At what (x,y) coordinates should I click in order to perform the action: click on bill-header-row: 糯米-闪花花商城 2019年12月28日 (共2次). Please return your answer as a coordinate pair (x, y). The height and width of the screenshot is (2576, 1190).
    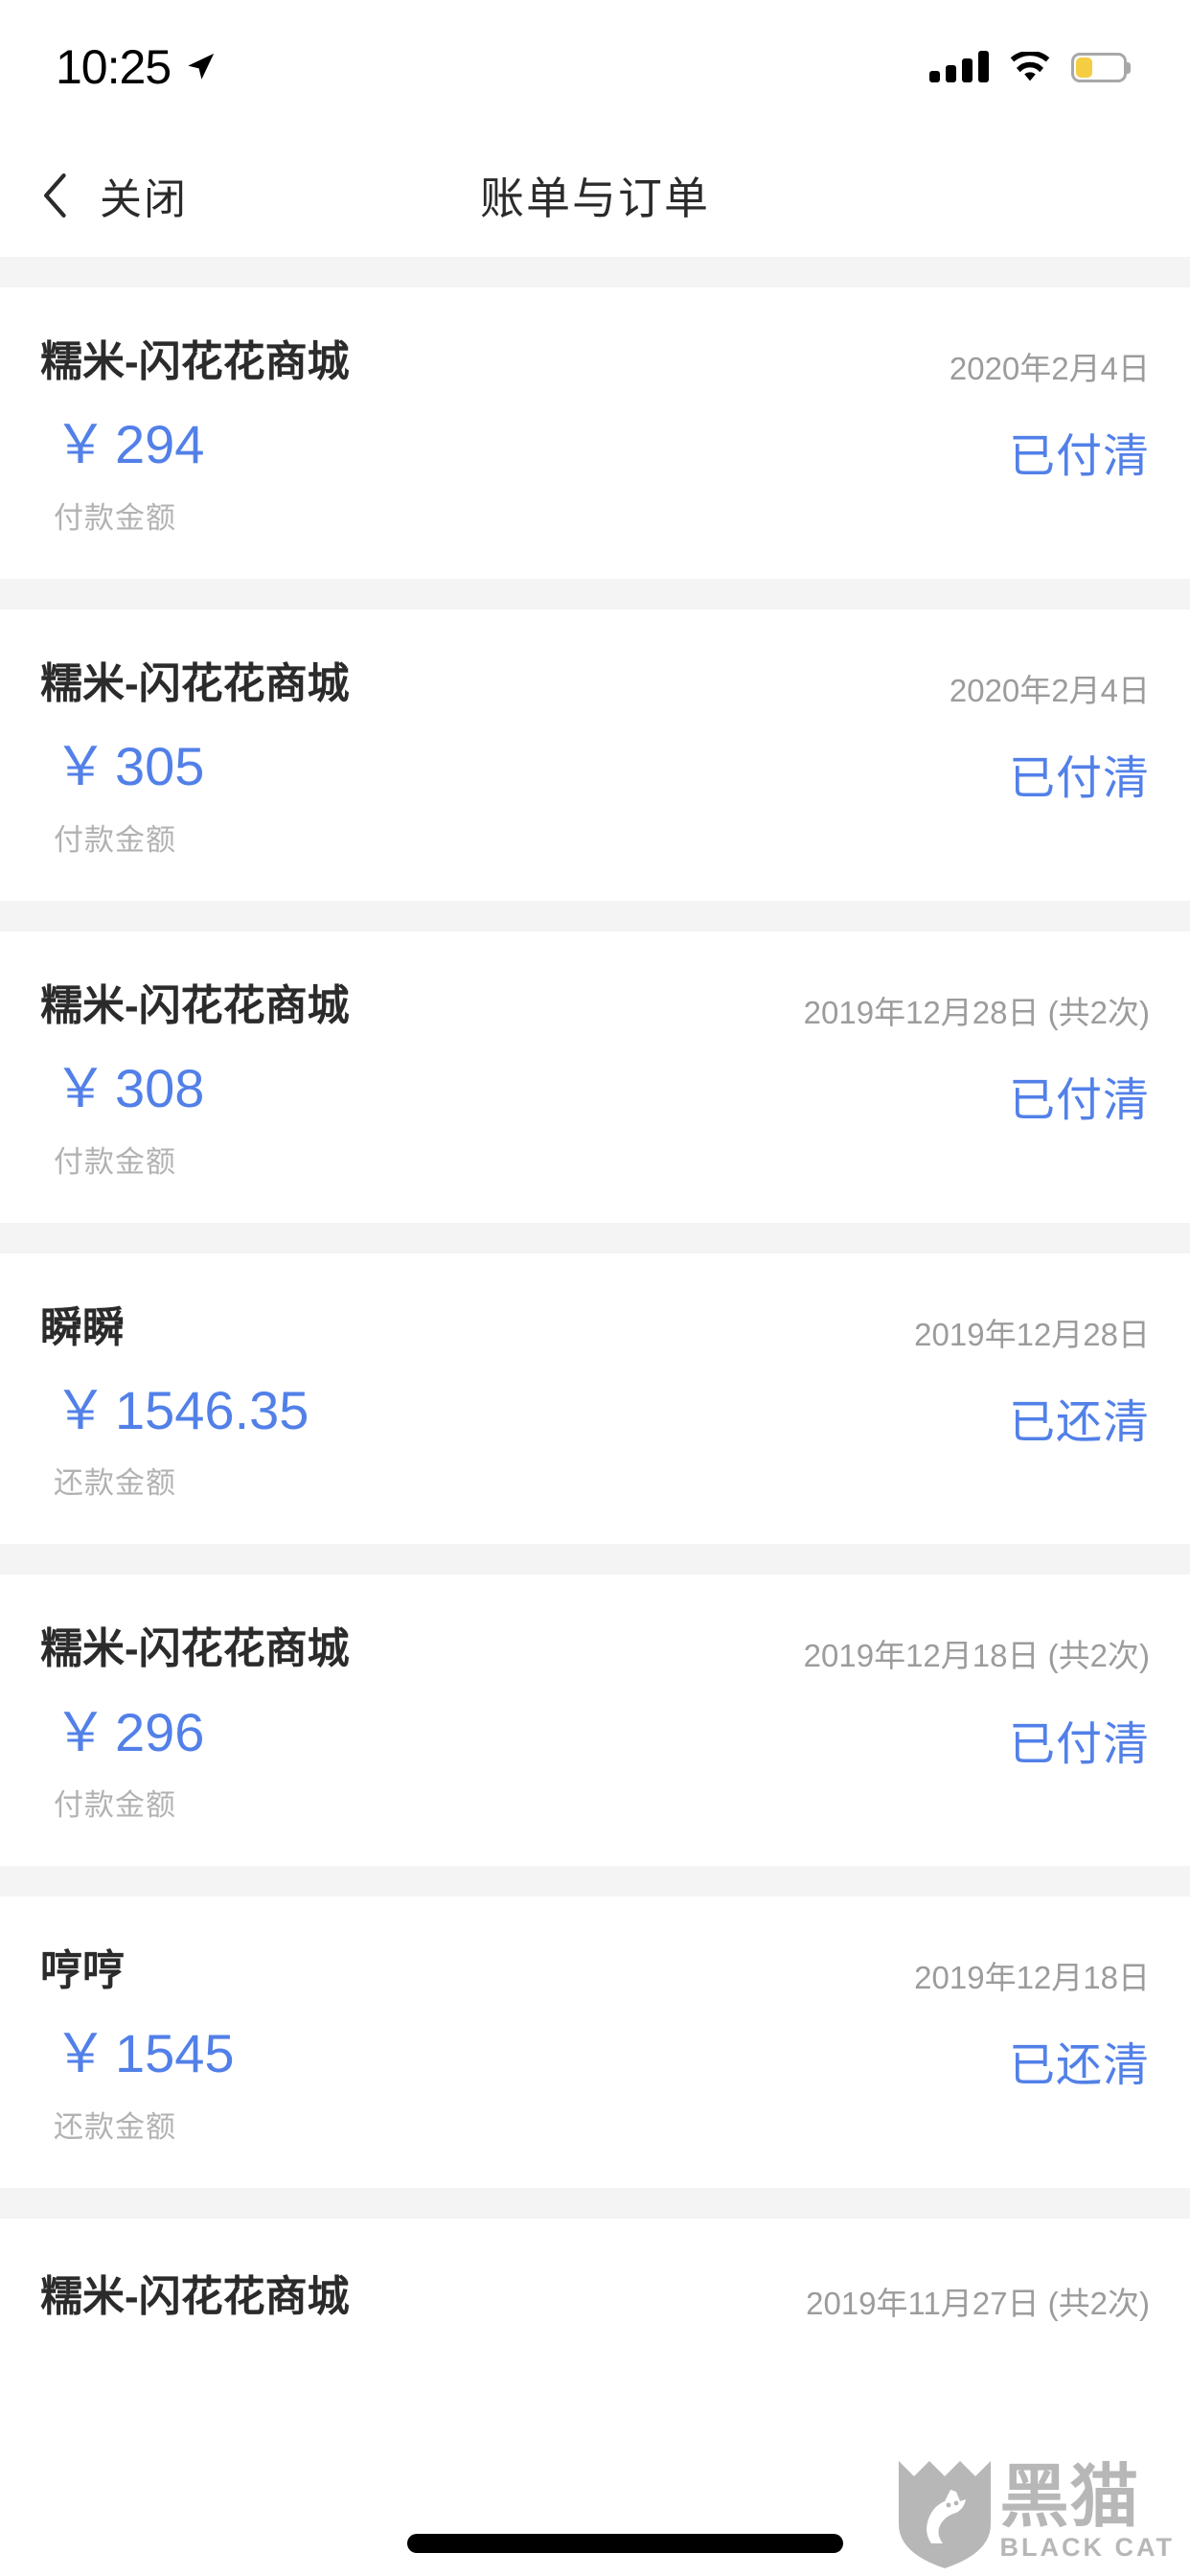
    Looking at the image, I should click on (595, 1006).